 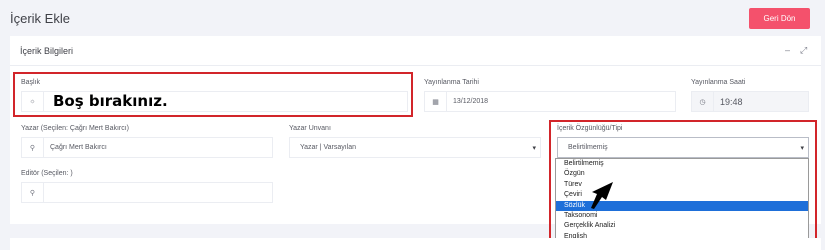 I want to click on date-input: ▦ 13/12/2018, so click(x=550, y=101).